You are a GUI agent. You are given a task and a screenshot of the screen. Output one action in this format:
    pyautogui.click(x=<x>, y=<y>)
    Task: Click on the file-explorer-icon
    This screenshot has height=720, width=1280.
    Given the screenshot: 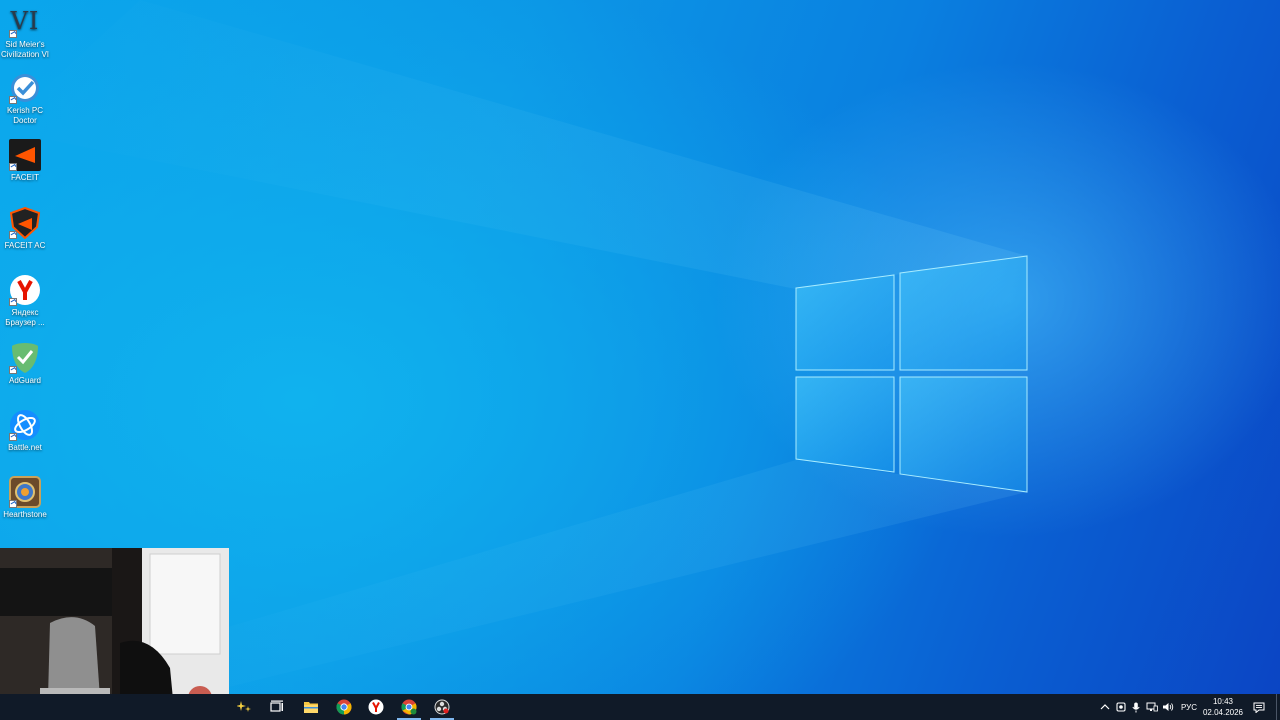 What is the action you would take?
    pyautogui.click(x=311, y=707)
    